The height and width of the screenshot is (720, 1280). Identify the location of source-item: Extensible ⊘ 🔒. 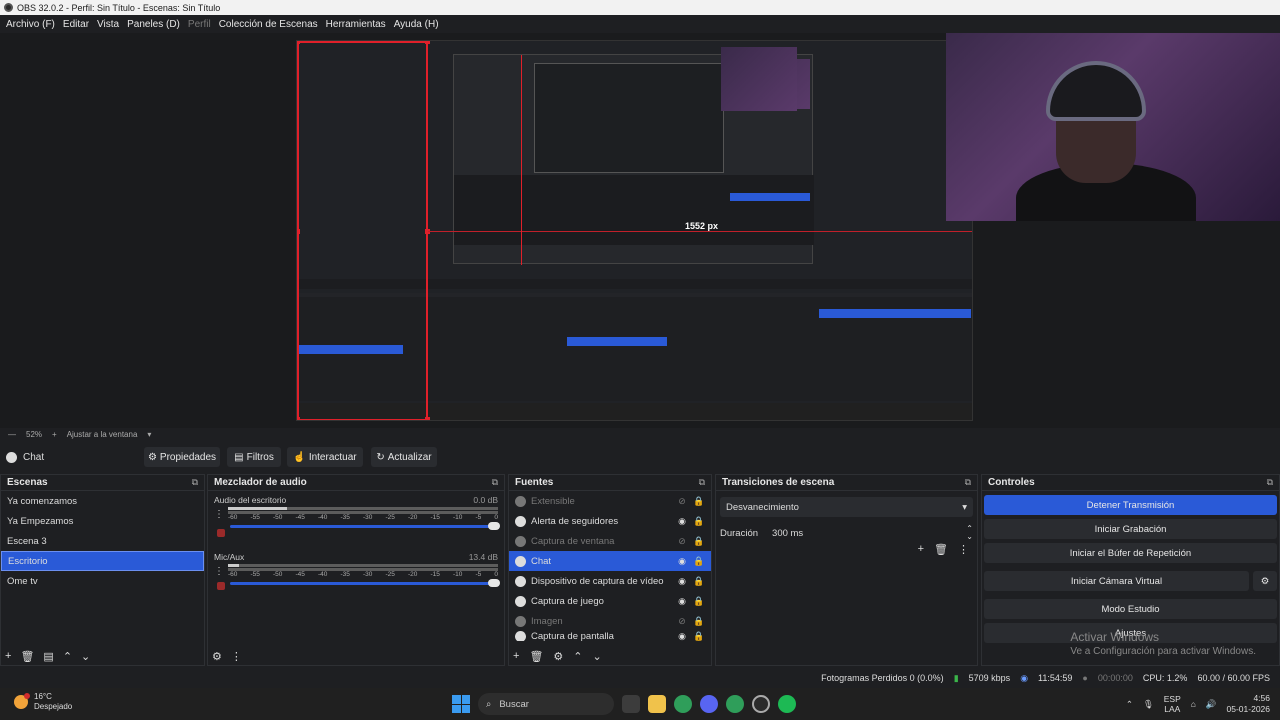
(610, 501).